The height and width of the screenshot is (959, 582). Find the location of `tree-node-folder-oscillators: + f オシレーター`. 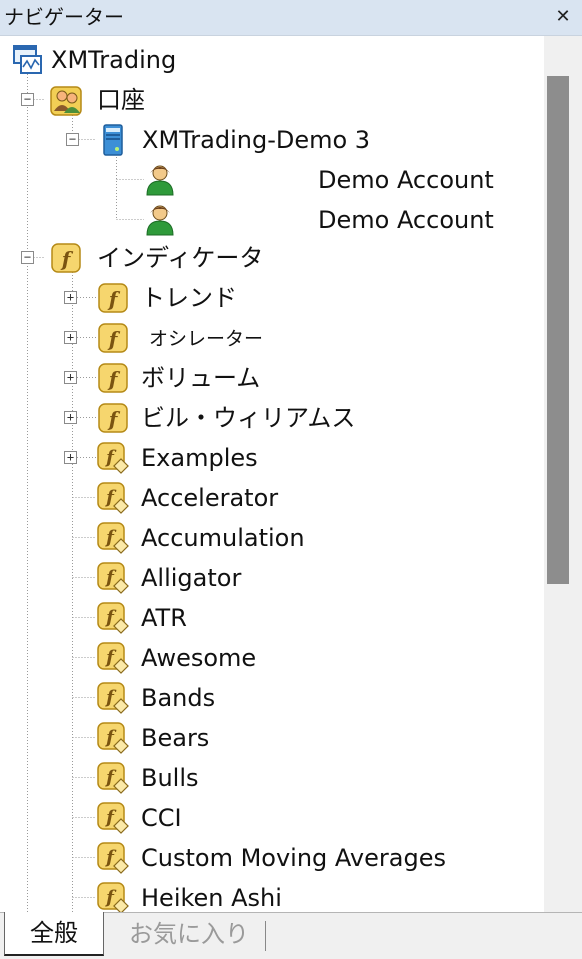

tree-node-folder-oscillators: + f オシレーター is located at coordinates (270, 338).